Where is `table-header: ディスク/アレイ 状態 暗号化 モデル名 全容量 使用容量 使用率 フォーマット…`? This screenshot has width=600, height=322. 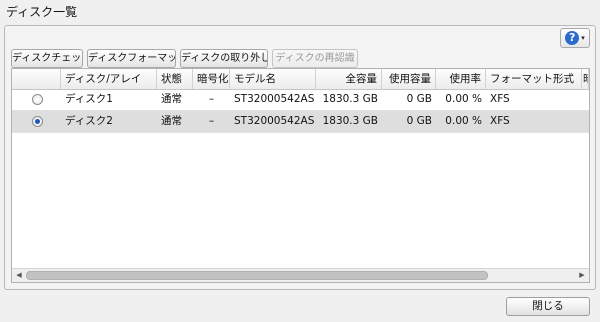
table-header: ディスク/アレイ 状態 暗号化 モデル名 全容量 使用容量 使用率 フォーマット… is located at coordinates (300, 79).